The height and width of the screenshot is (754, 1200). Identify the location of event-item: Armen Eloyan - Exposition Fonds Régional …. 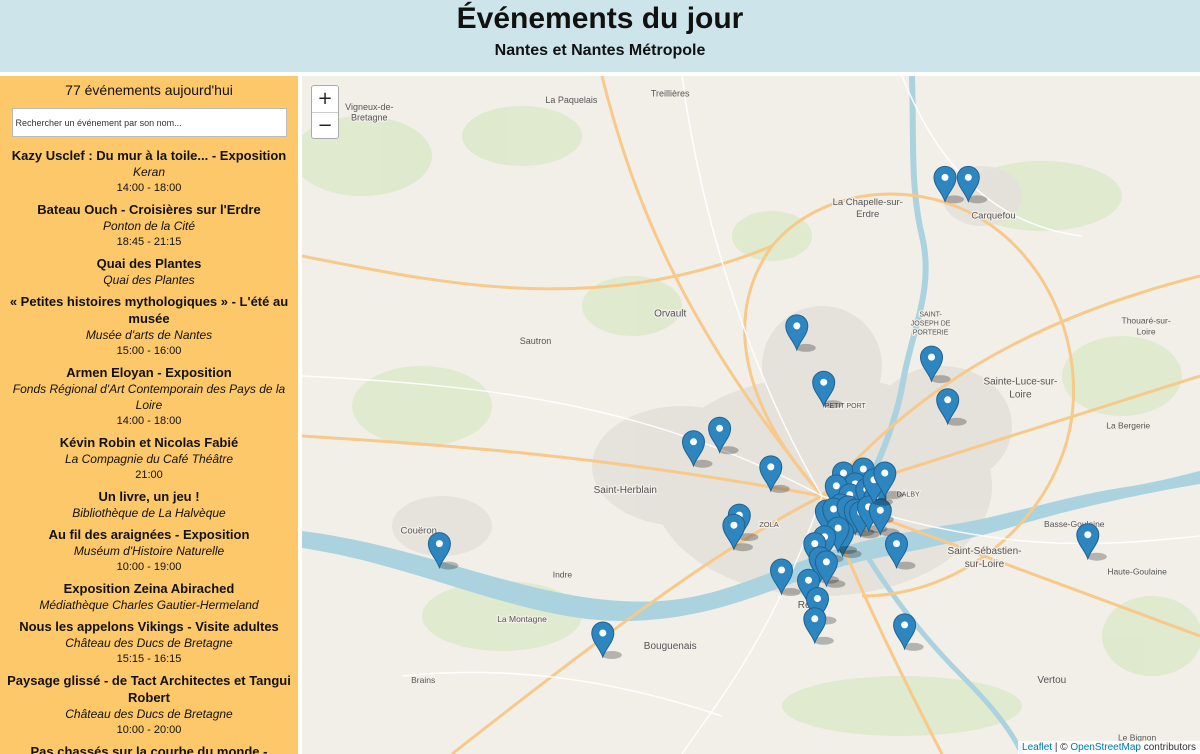
(149, 396).